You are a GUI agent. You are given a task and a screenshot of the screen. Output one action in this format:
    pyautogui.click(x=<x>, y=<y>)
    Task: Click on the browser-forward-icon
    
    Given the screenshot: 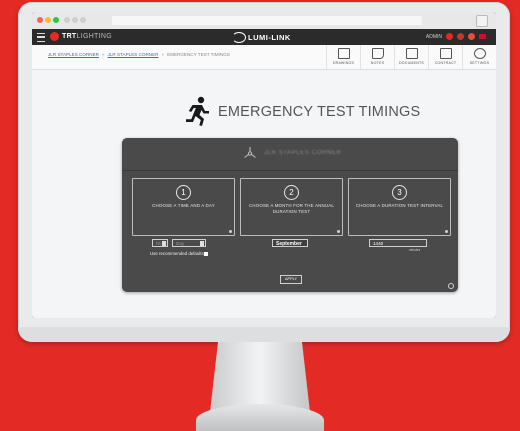 What is the action you would take?
    pyautogui.click(x=75, y=20)
    